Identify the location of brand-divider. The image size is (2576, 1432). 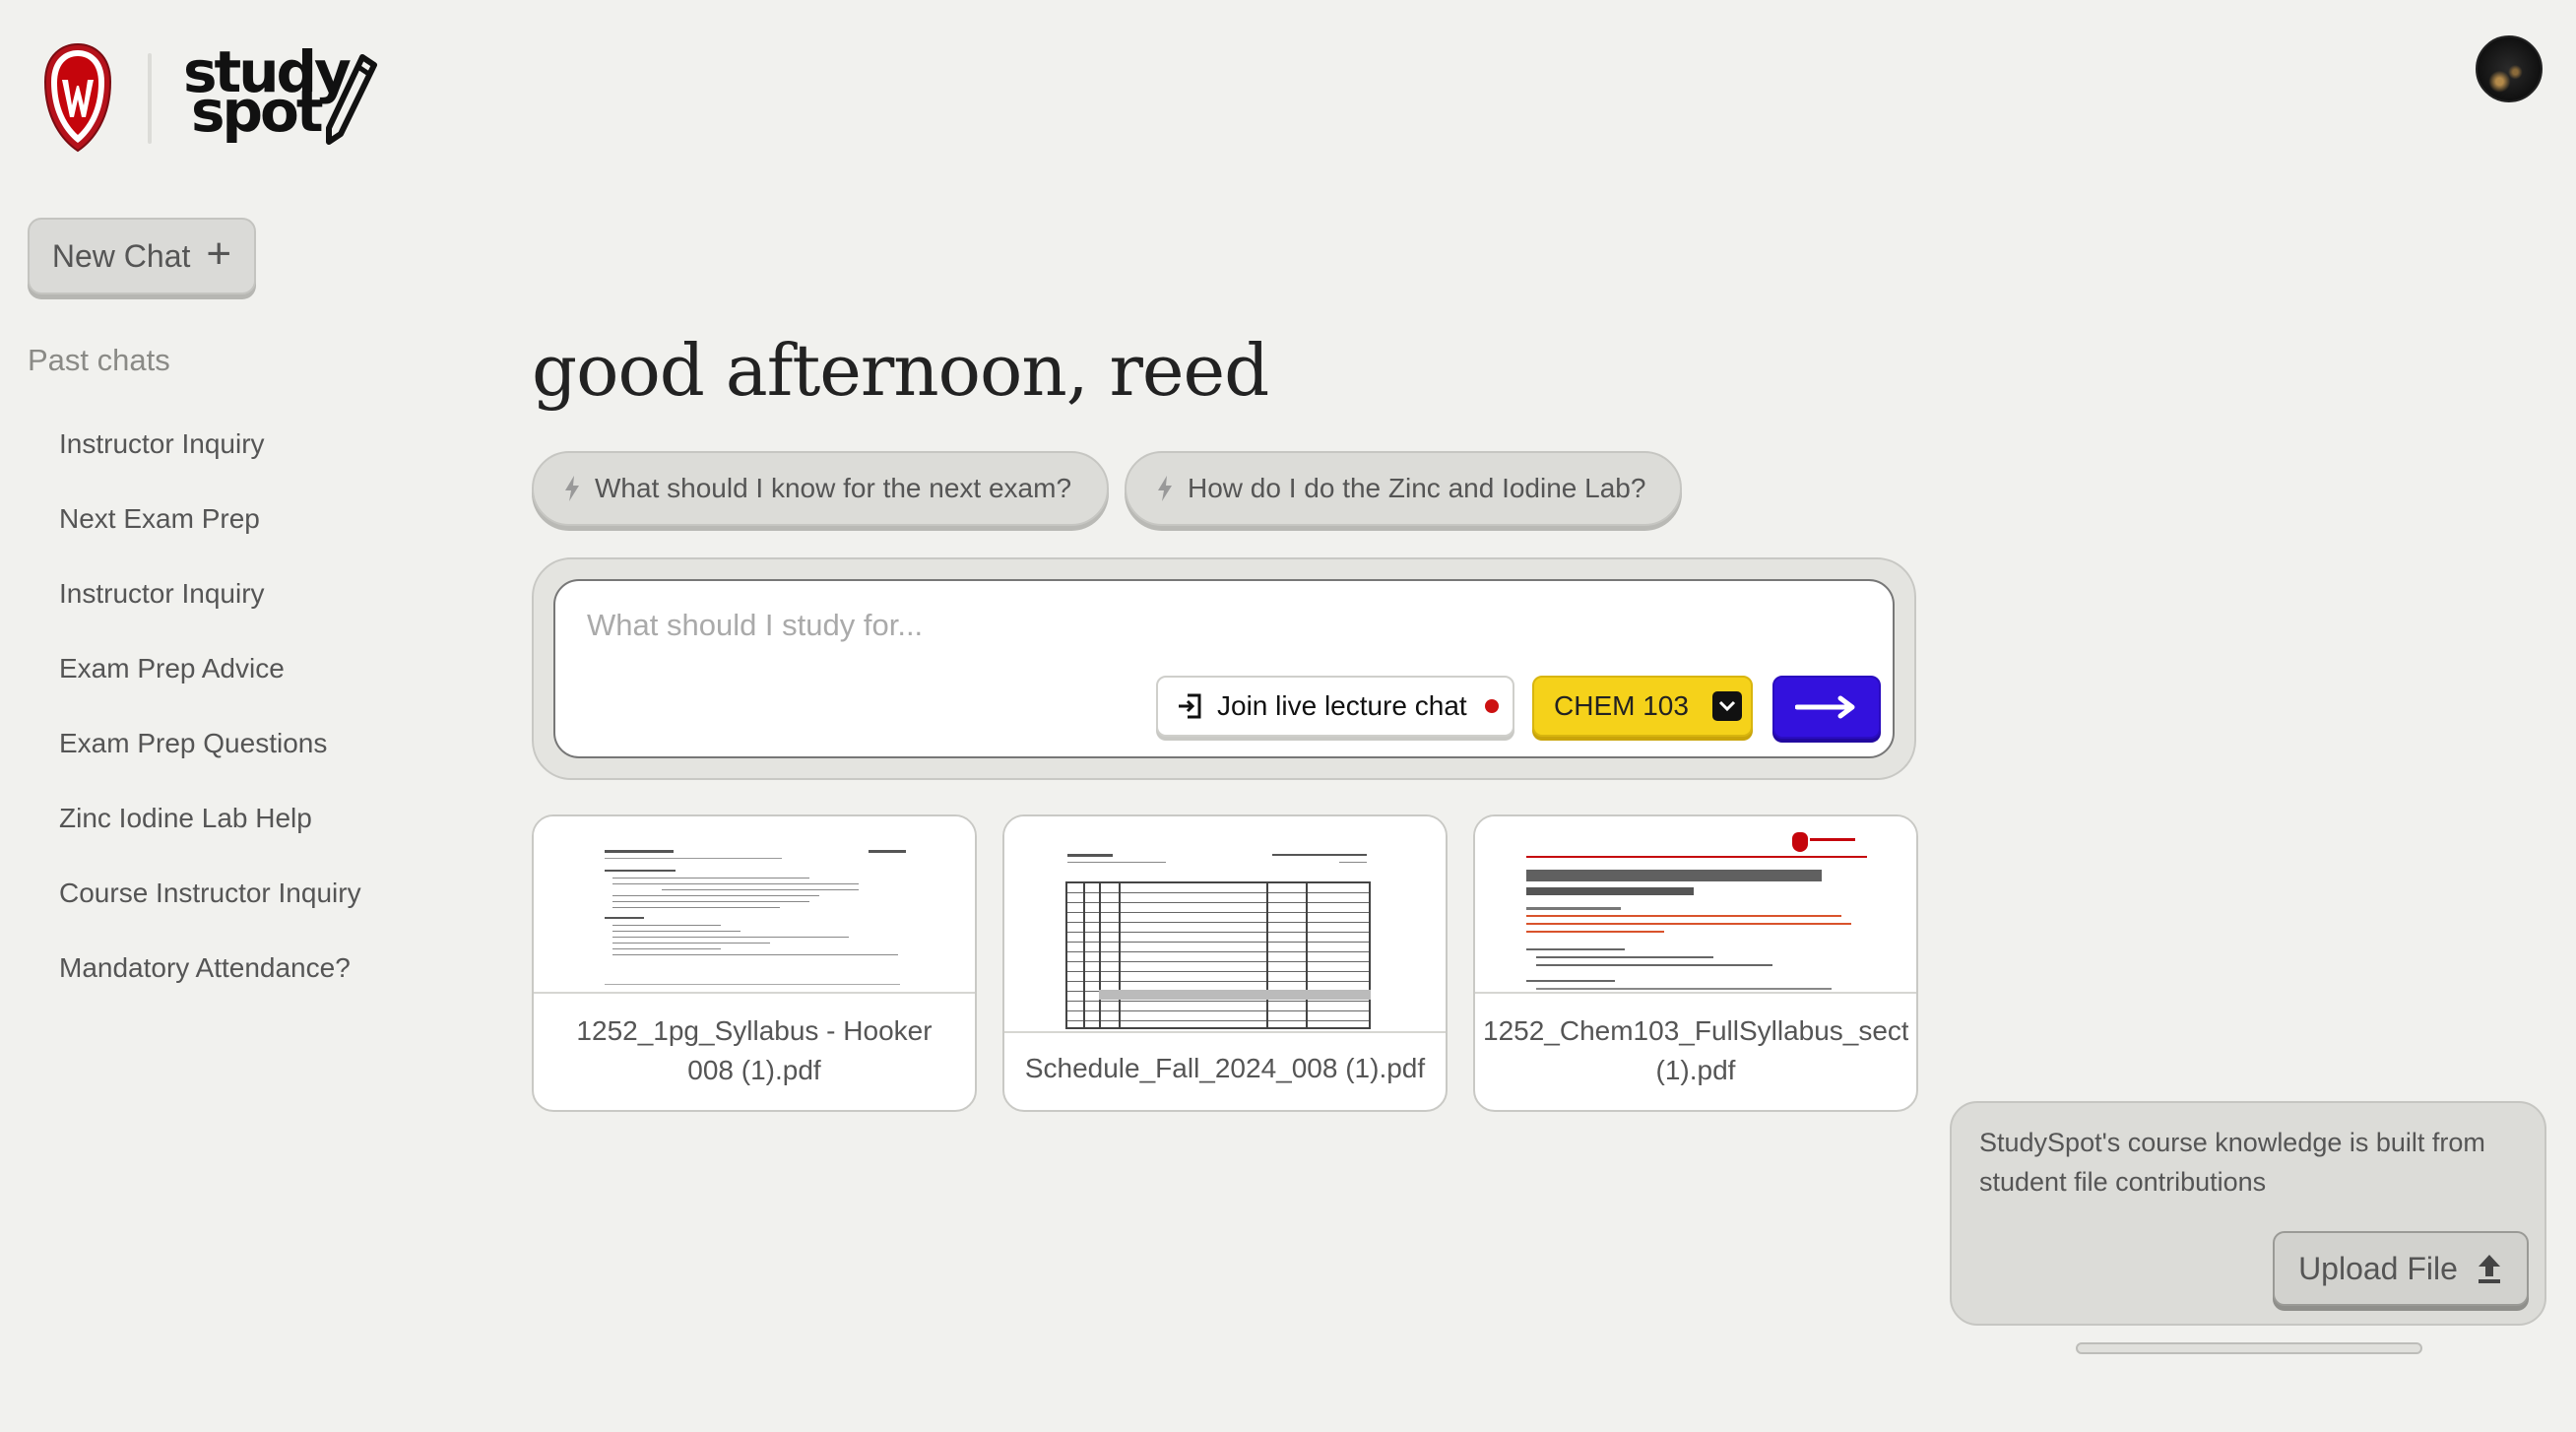
(150, 98).